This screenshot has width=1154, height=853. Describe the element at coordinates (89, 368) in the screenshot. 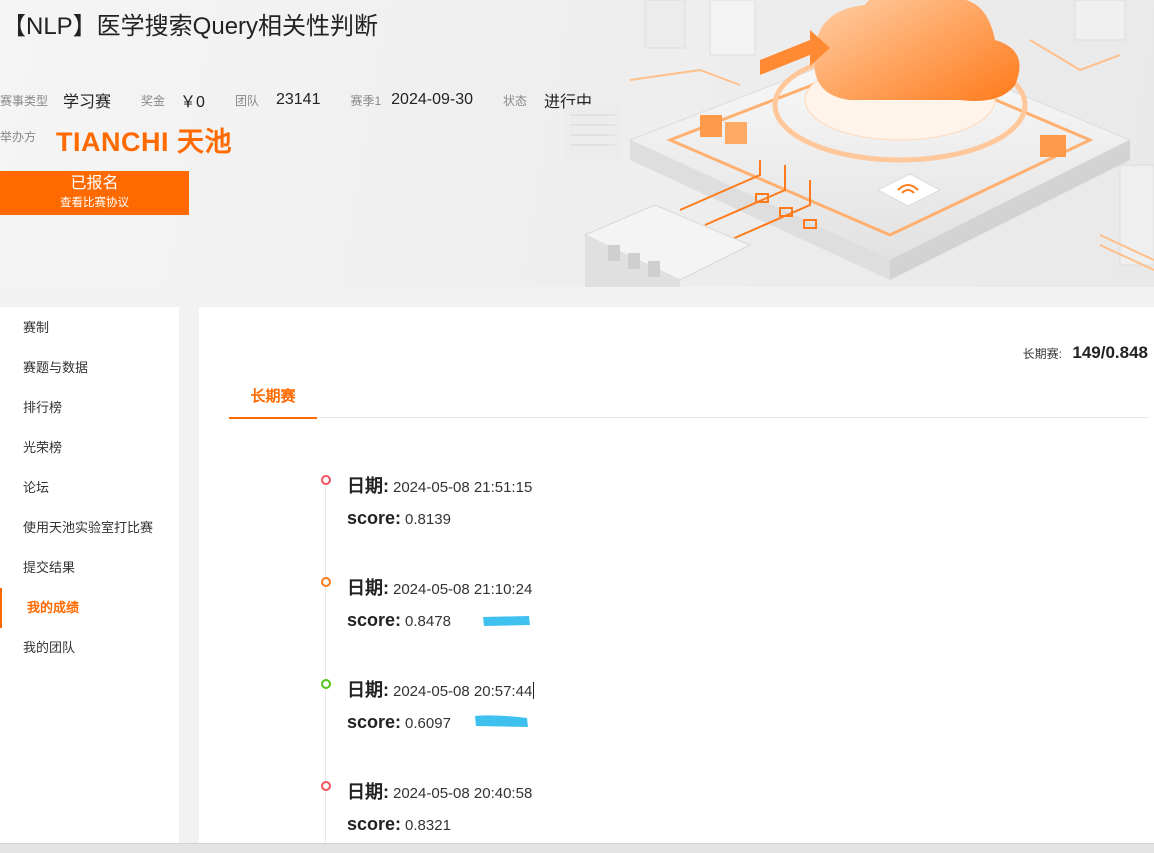

I see `sidebar-item-problem-data: 赛题与数据` at that location.